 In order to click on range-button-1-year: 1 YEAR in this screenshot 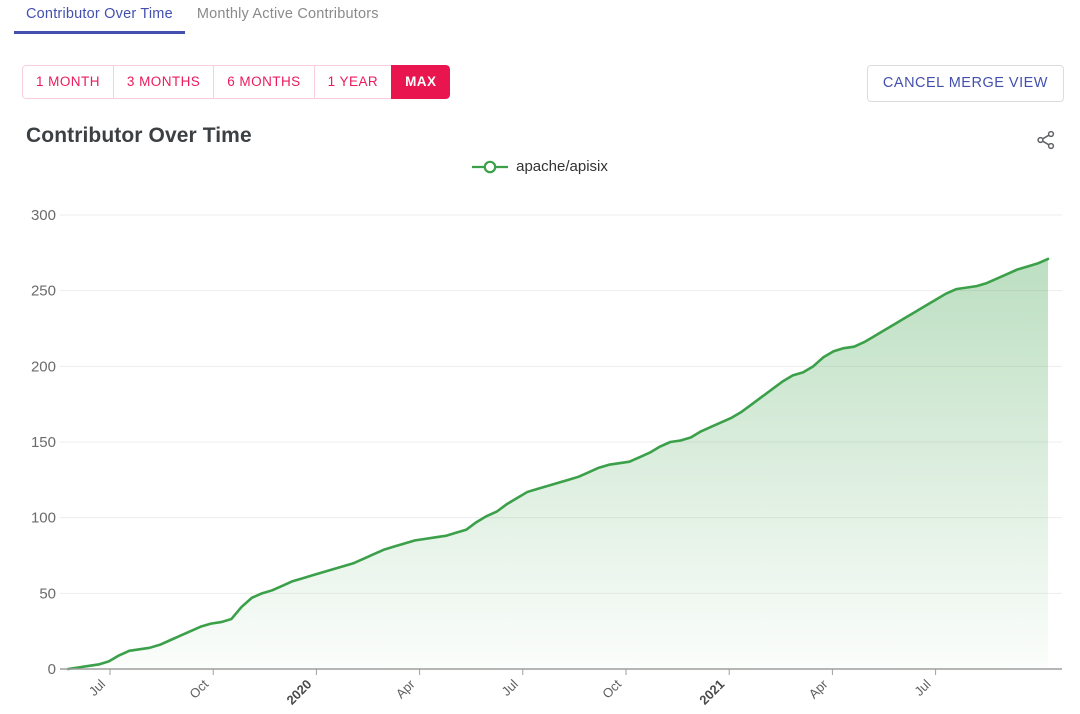, I will do `click(352, 82)`.